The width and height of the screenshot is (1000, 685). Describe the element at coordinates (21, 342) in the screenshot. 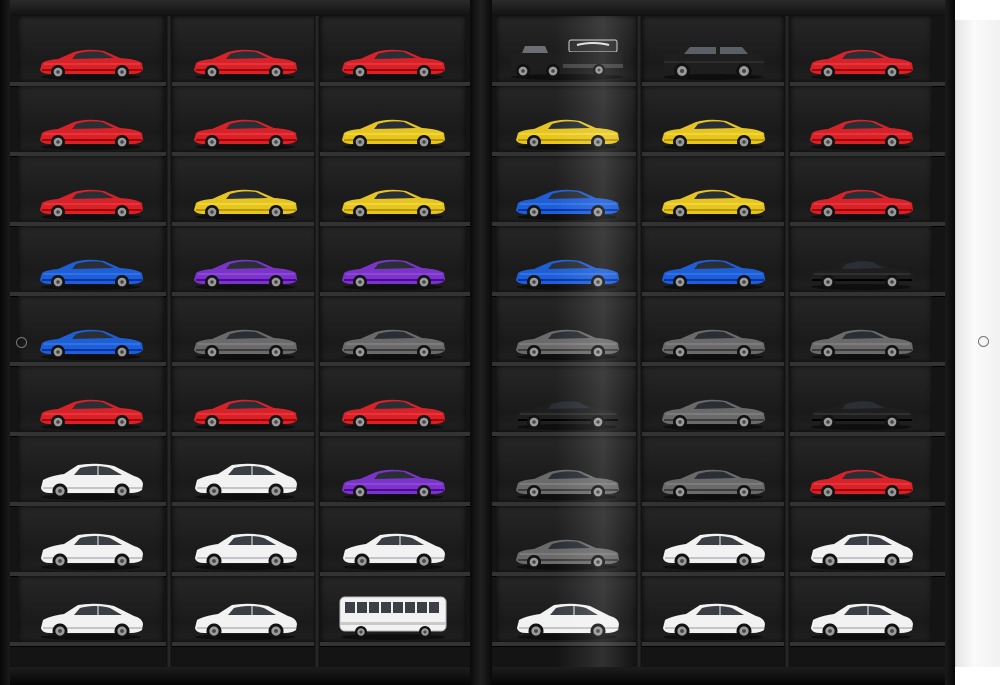

I see `left-door-knob` at that location.